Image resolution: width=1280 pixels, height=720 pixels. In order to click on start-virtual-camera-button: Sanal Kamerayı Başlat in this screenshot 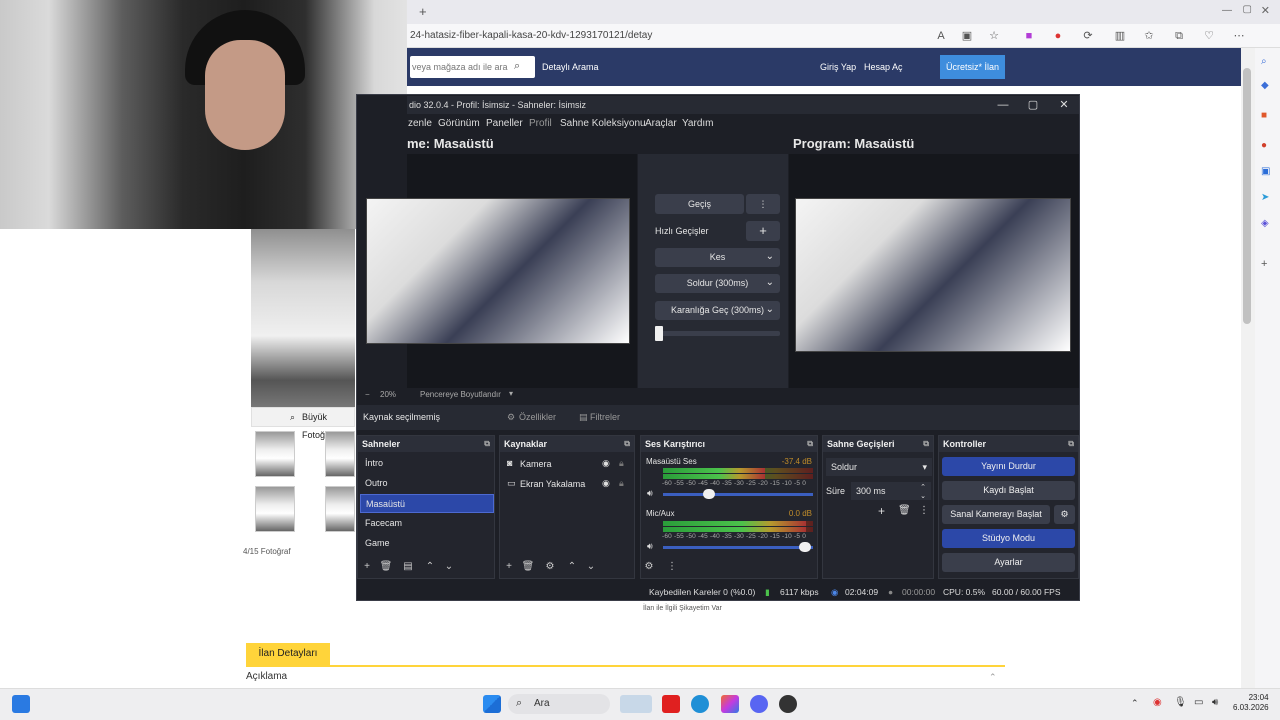, I will do `click(996, 514)`.